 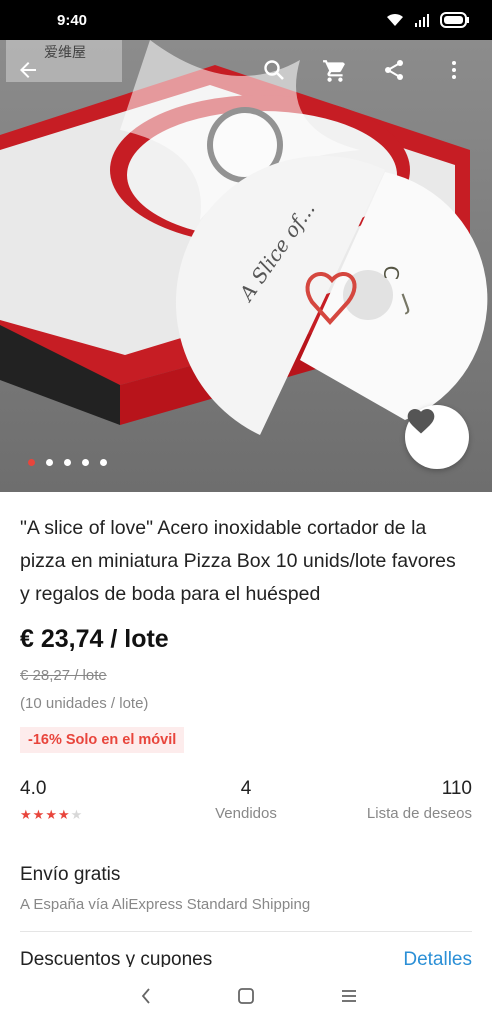 I want to click on system-back-button, so click(x=146, y=996).